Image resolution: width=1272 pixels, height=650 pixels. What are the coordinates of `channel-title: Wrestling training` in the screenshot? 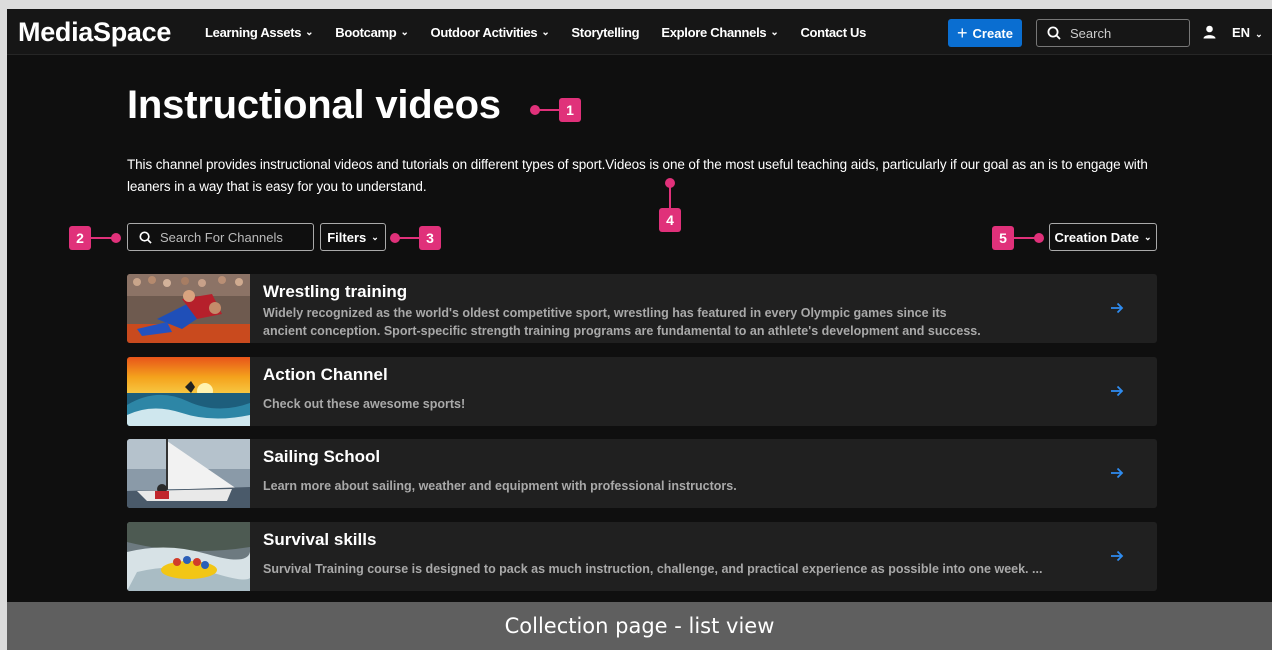 It's located at (335, 292).